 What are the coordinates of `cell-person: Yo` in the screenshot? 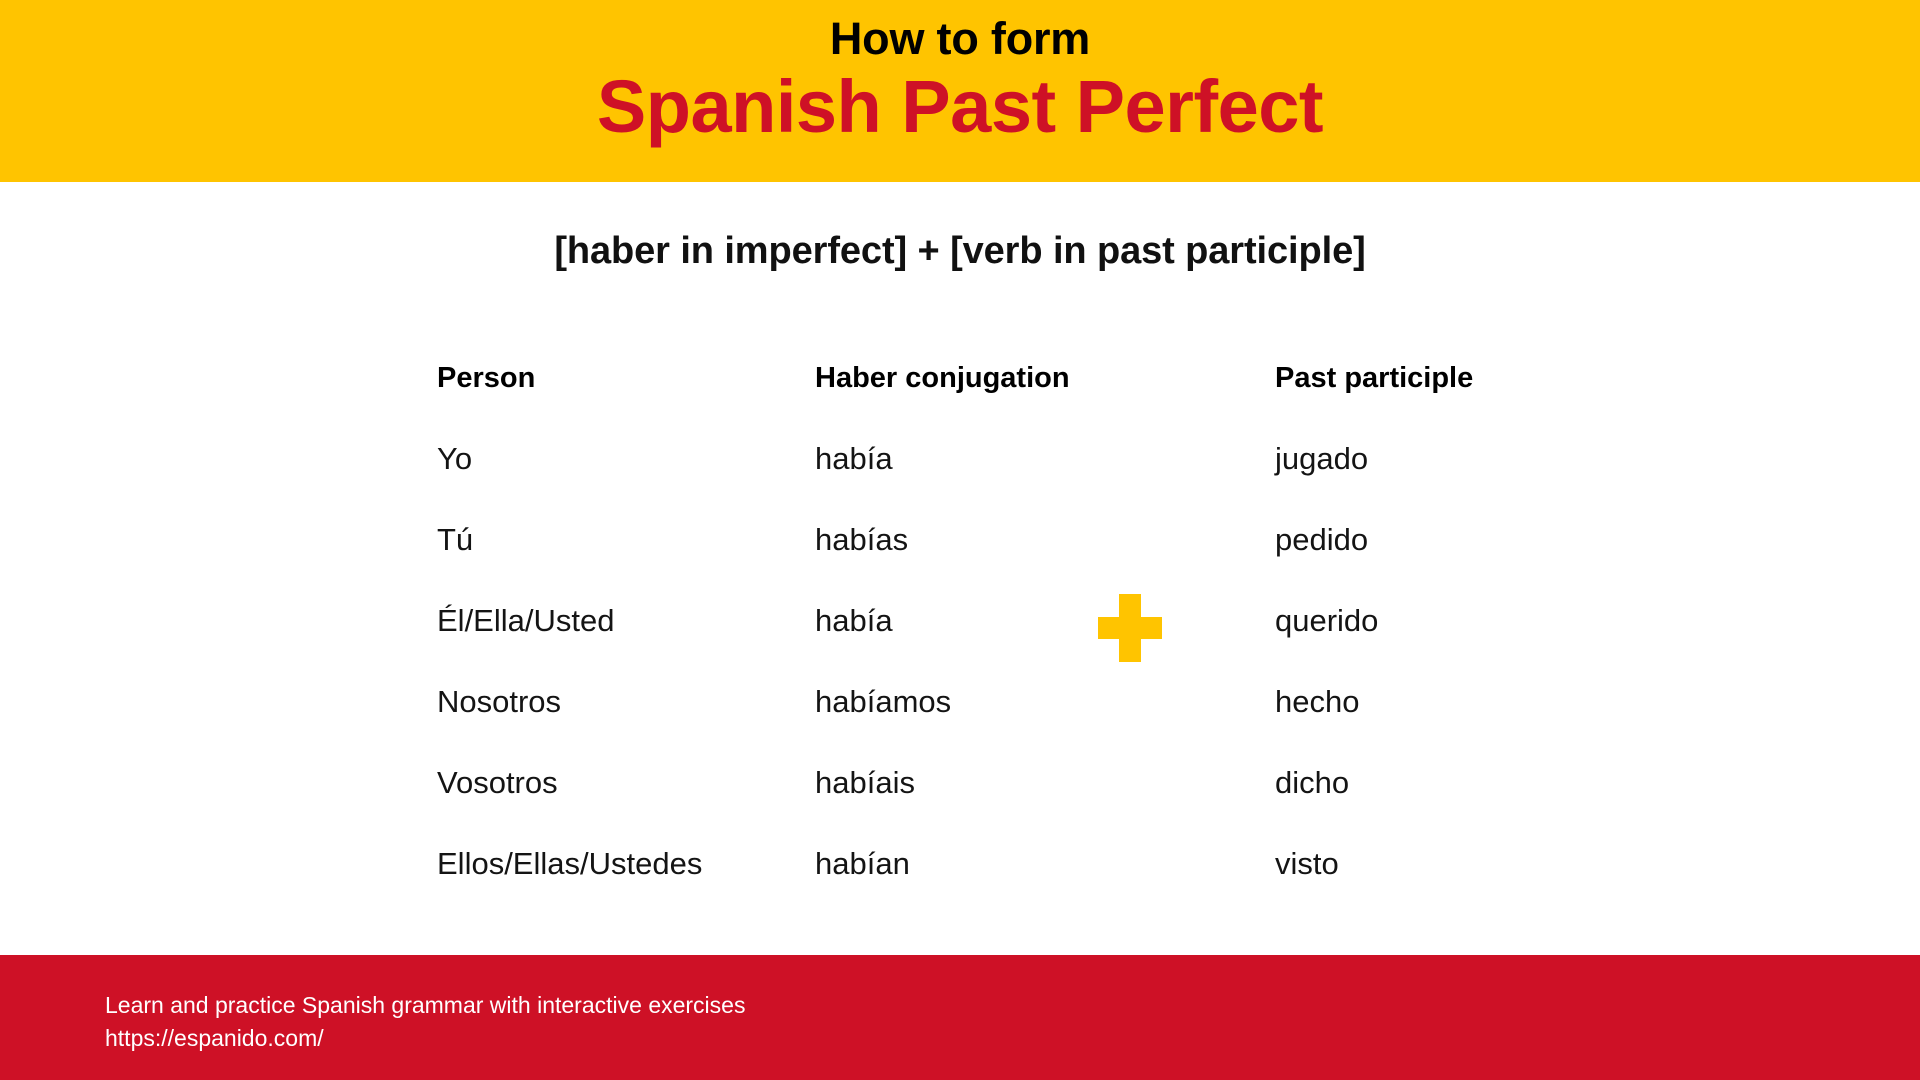 It's located at (455, 459).